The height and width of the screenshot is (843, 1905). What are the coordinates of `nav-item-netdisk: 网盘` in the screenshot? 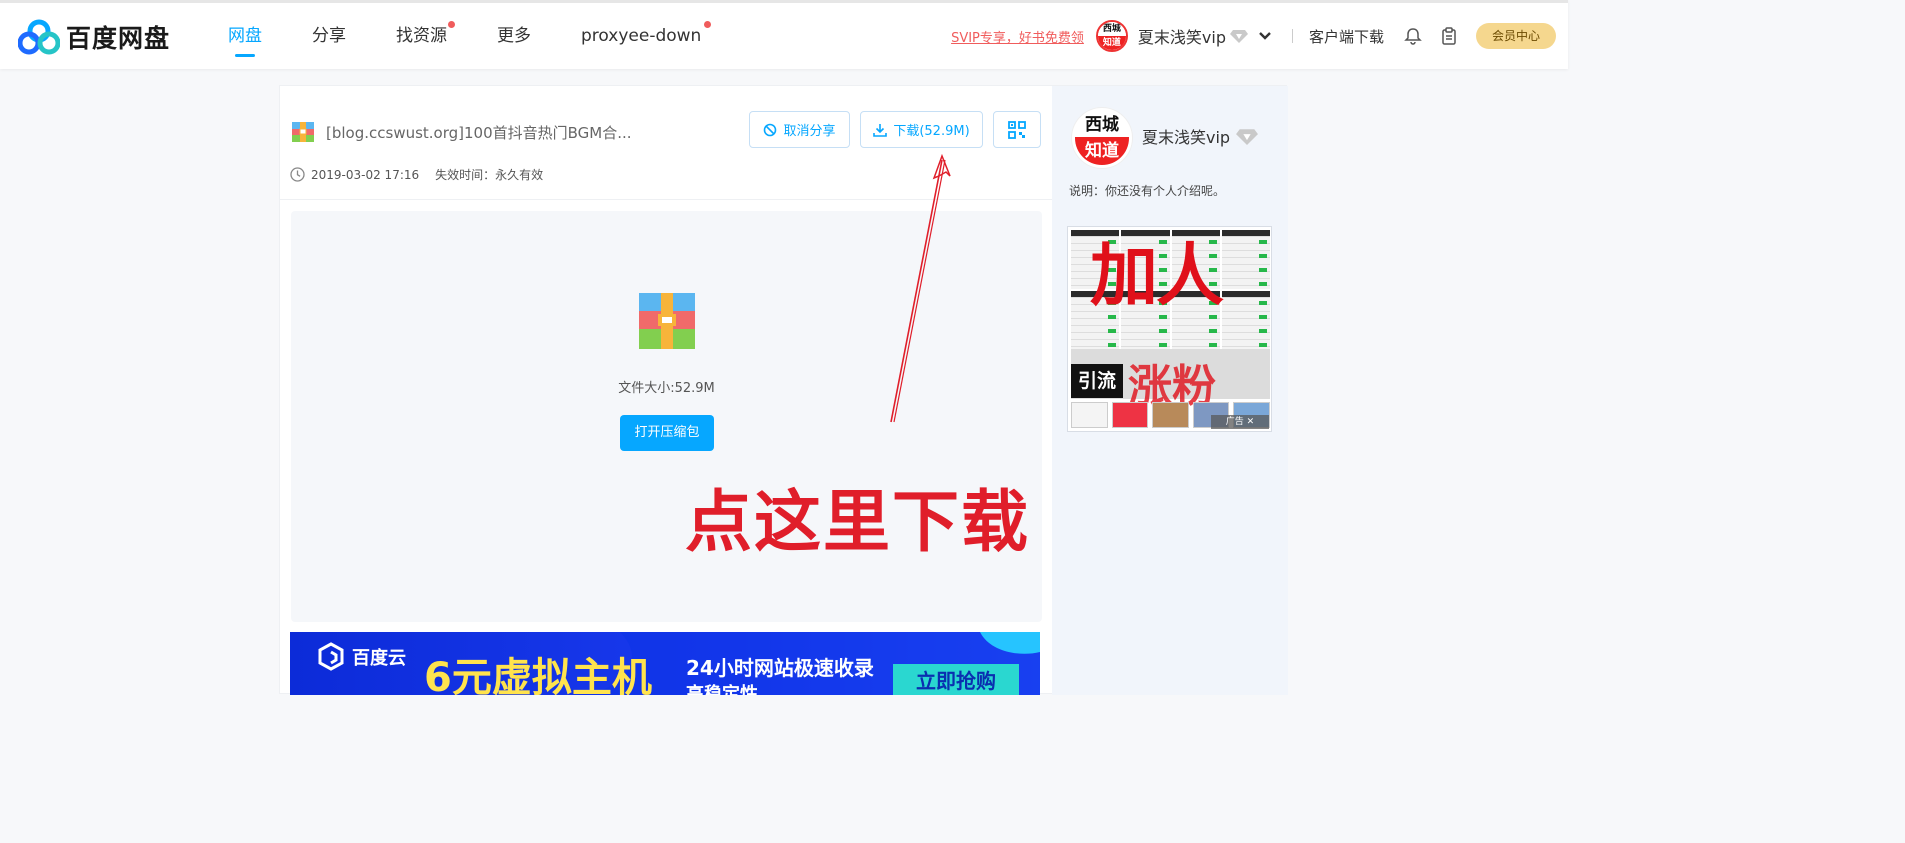 It's located at (245, 36).